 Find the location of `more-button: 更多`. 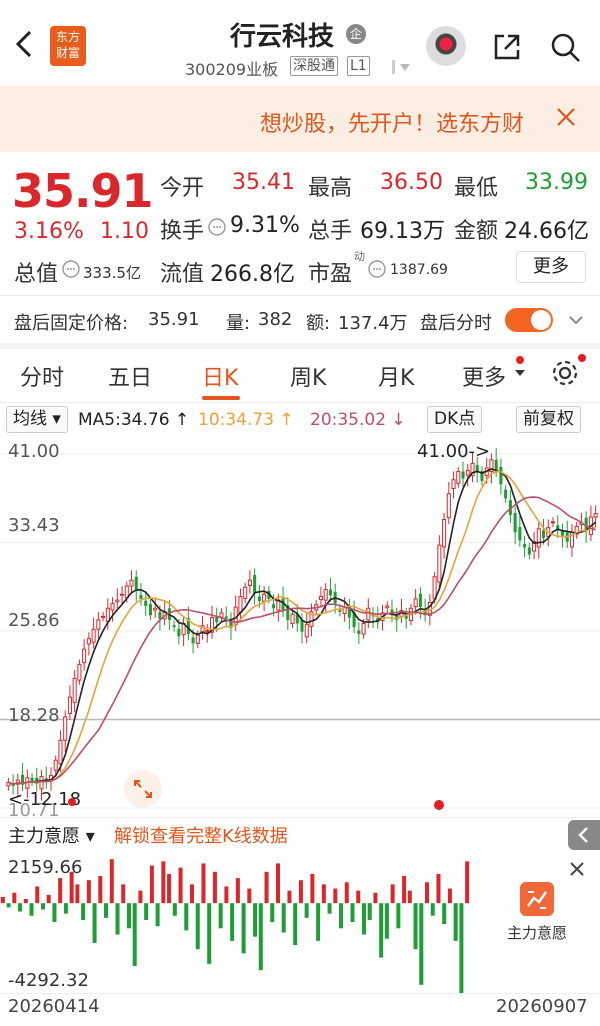

more-button: 更多 is located at coordinates (551, 267).